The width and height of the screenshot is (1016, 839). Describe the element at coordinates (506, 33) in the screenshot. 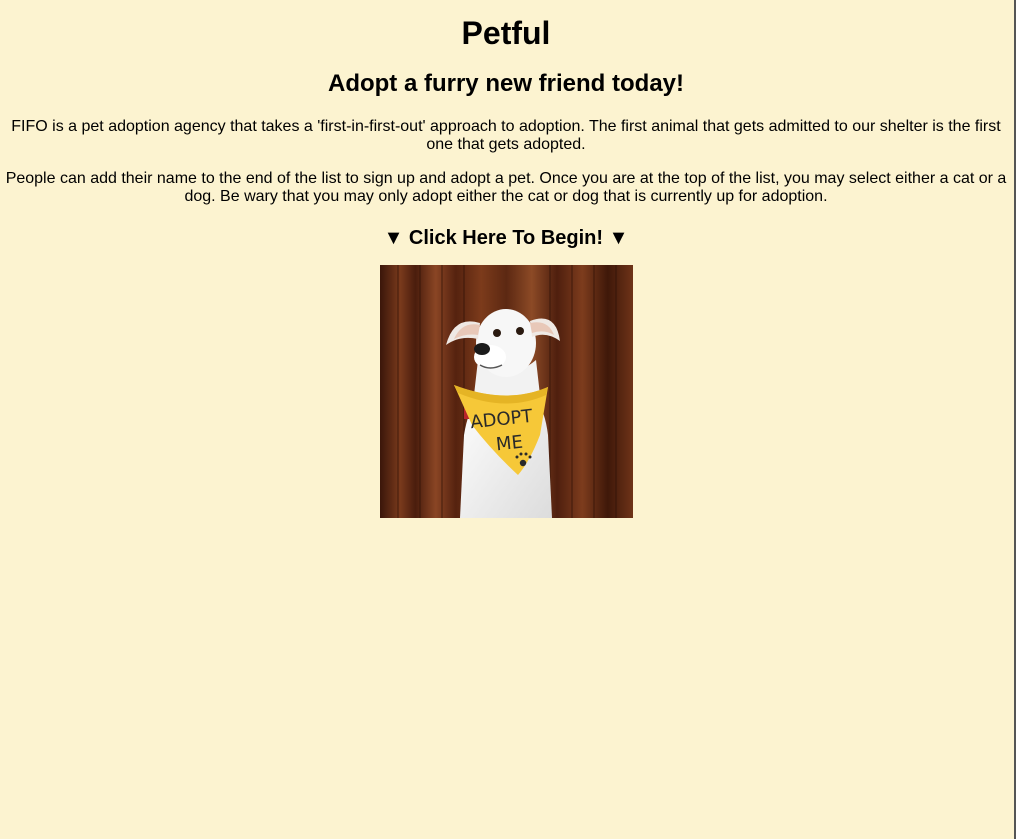

I see `site-title: Petful` at that location.